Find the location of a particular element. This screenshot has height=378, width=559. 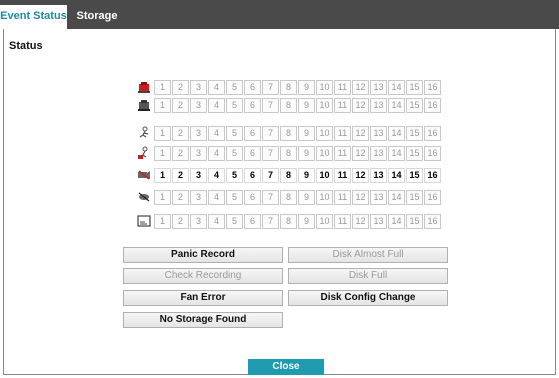

close-button: Close is located at coordinates (286, 367).